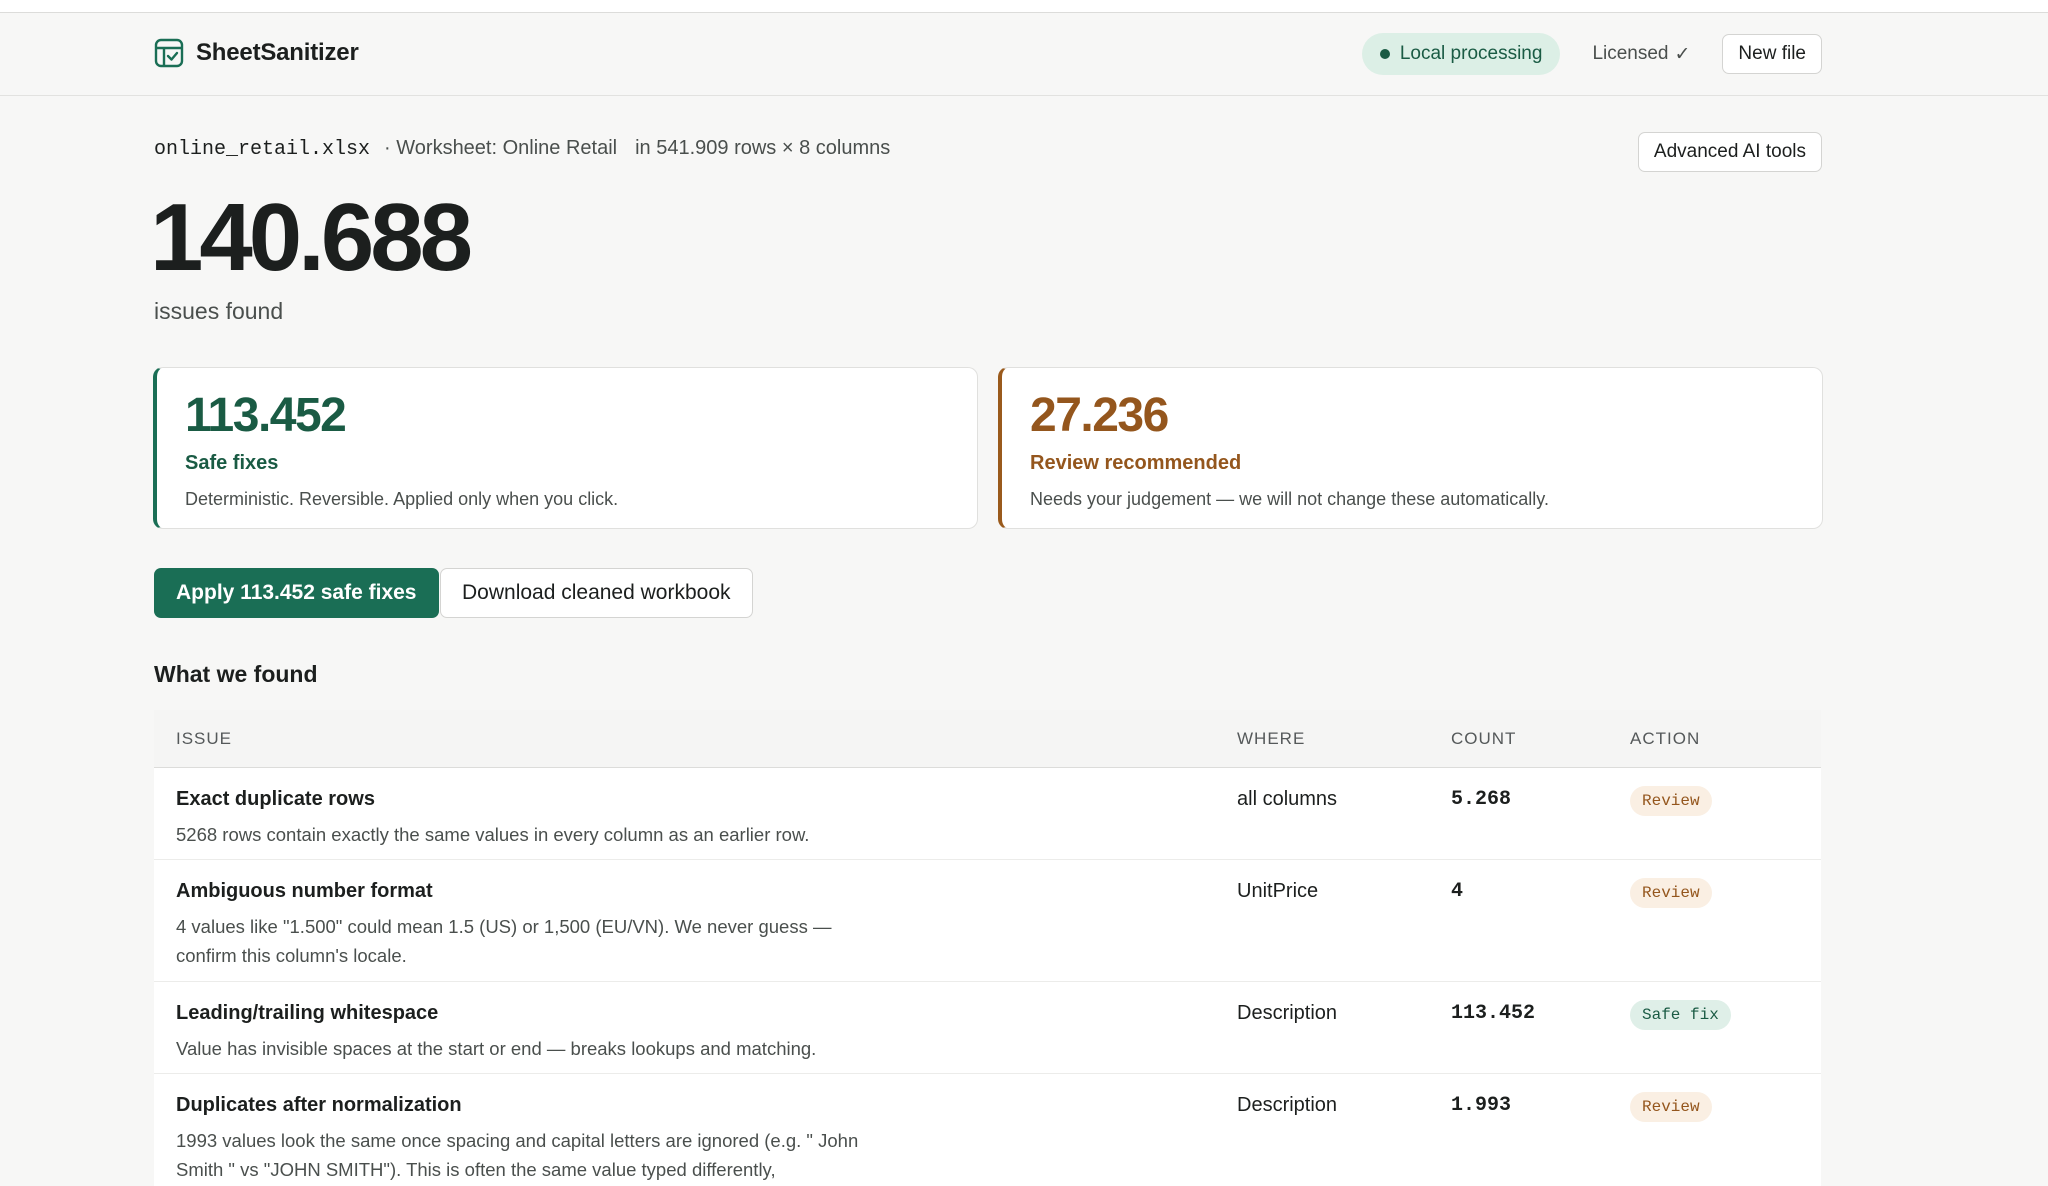  Describe the element at coordinates (1729, 152) in the screenshot. I see `advanced-ai-tools-button: Advanced AI tools` at that location.